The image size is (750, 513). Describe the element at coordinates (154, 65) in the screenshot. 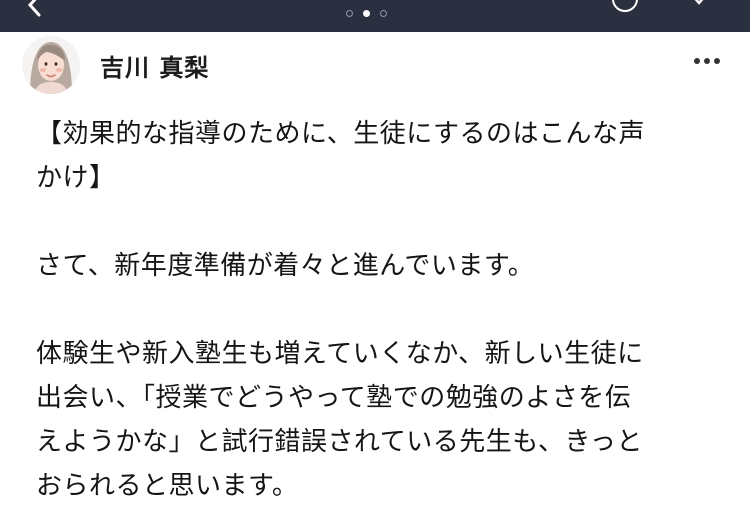

I see `author-name: 吉川 真梨` at that location.